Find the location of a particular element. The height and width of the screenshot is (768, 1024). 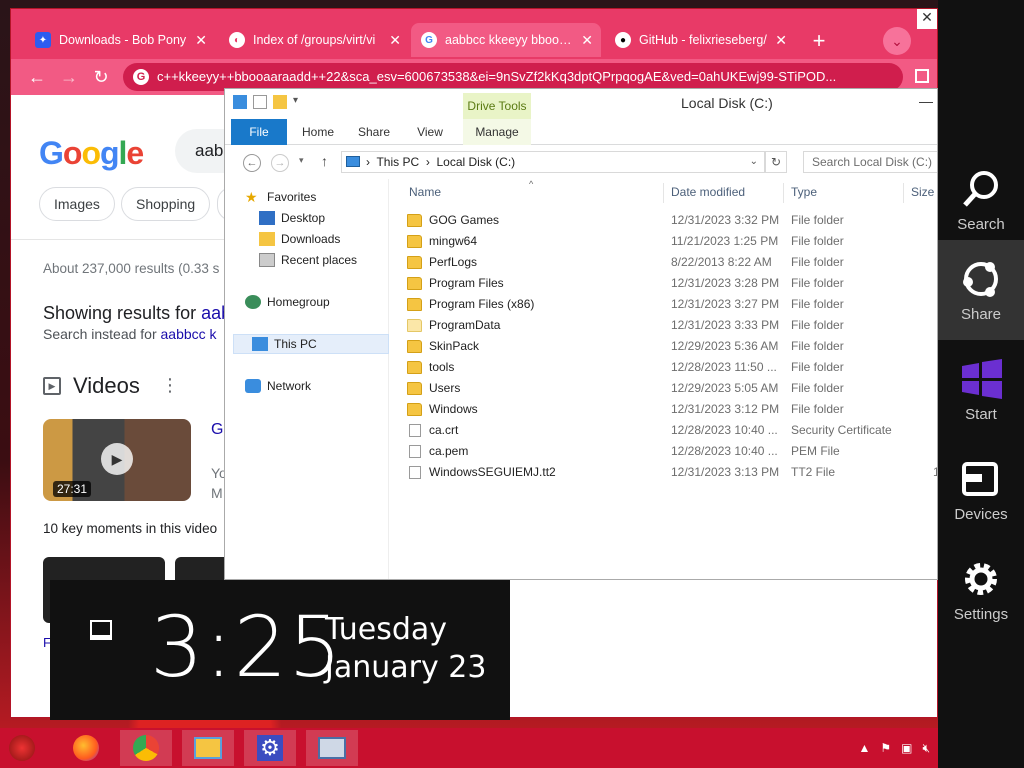

show-hidden-icons-icon: ▲ is located at coordinates (864, 748).